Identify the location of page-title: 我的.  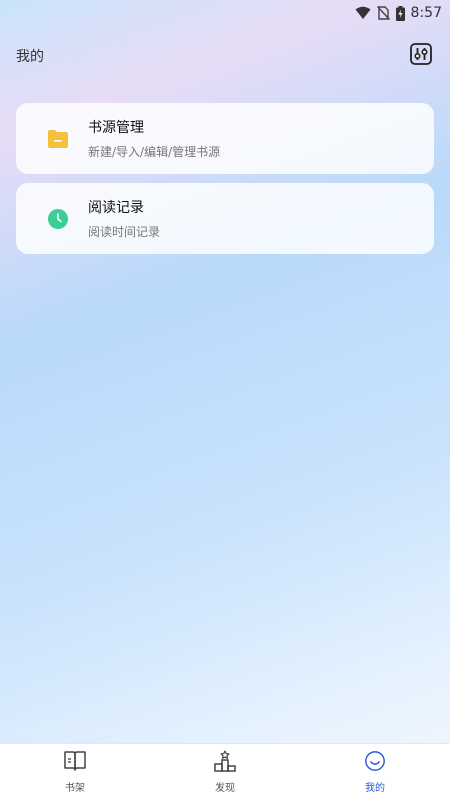
(30, 57).